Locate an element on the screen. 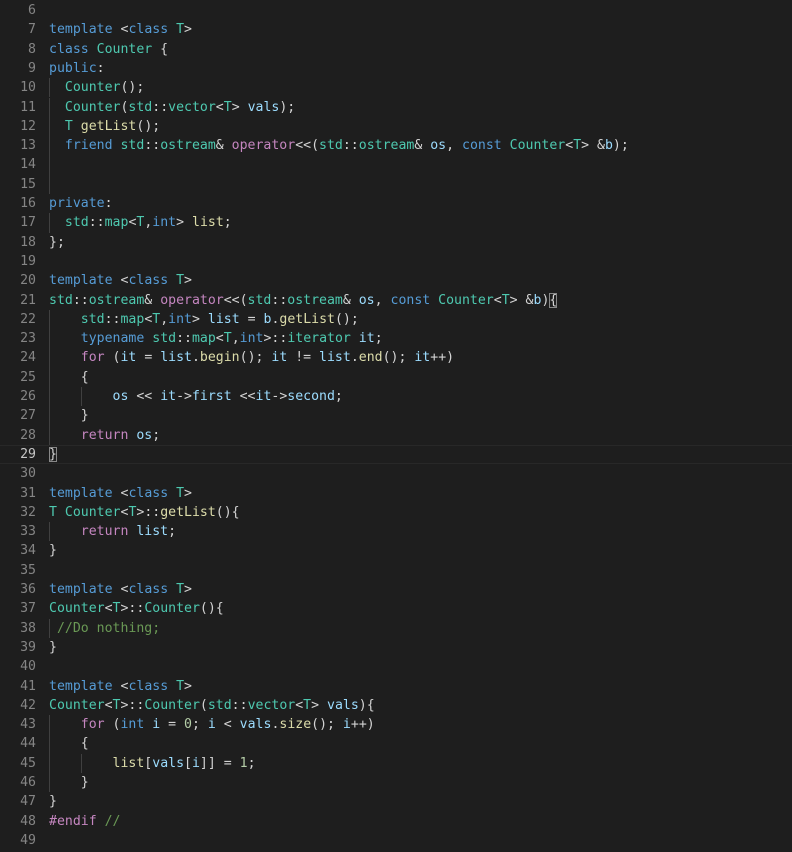 The image size is (792, 852). code-line: 25 { is located at coordinates (396, 377).